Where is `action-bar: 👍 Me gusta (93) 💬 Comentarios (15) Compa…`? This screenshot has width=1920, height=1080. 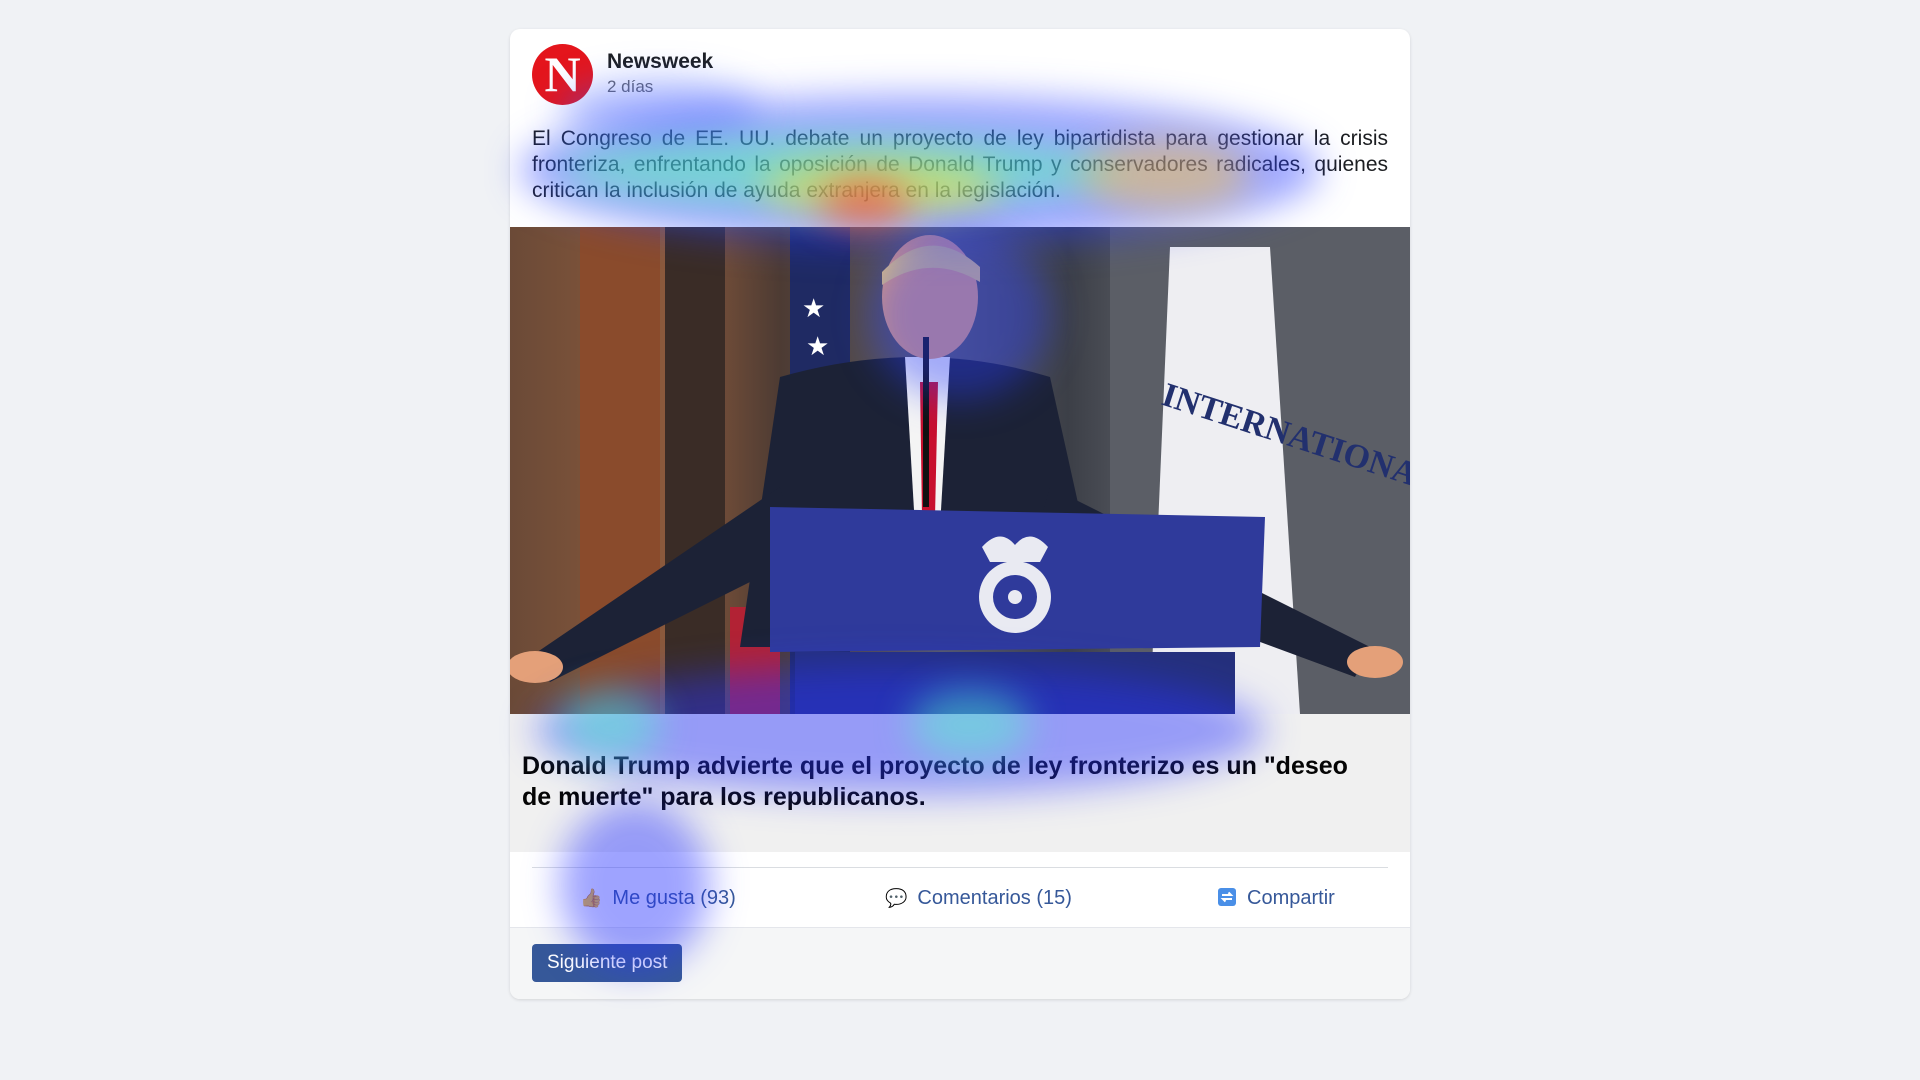 action-bar: 👍 Me gusta (93) 💬 Comentarios (15) Compa… is located at coordinates (960, 898).